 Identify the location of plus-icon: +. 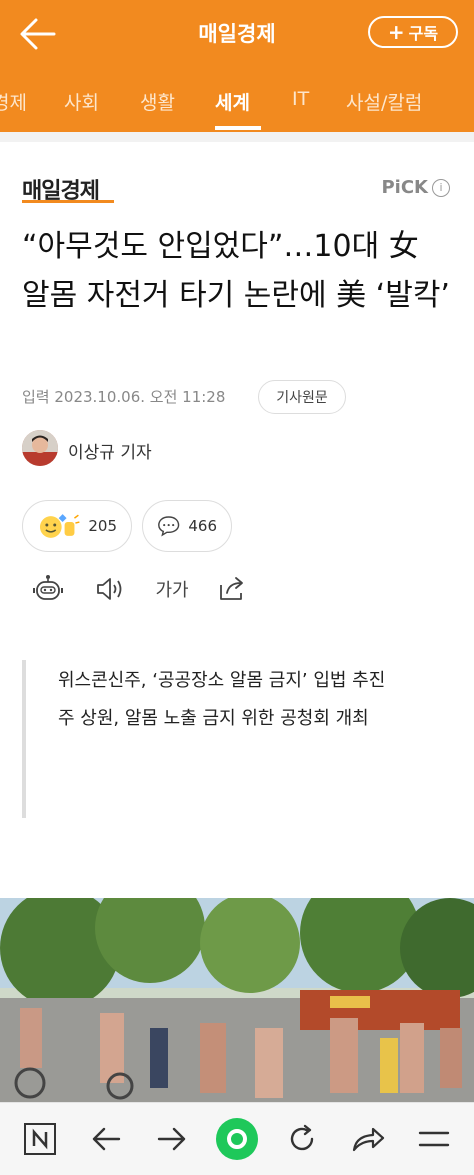
(396, 32).